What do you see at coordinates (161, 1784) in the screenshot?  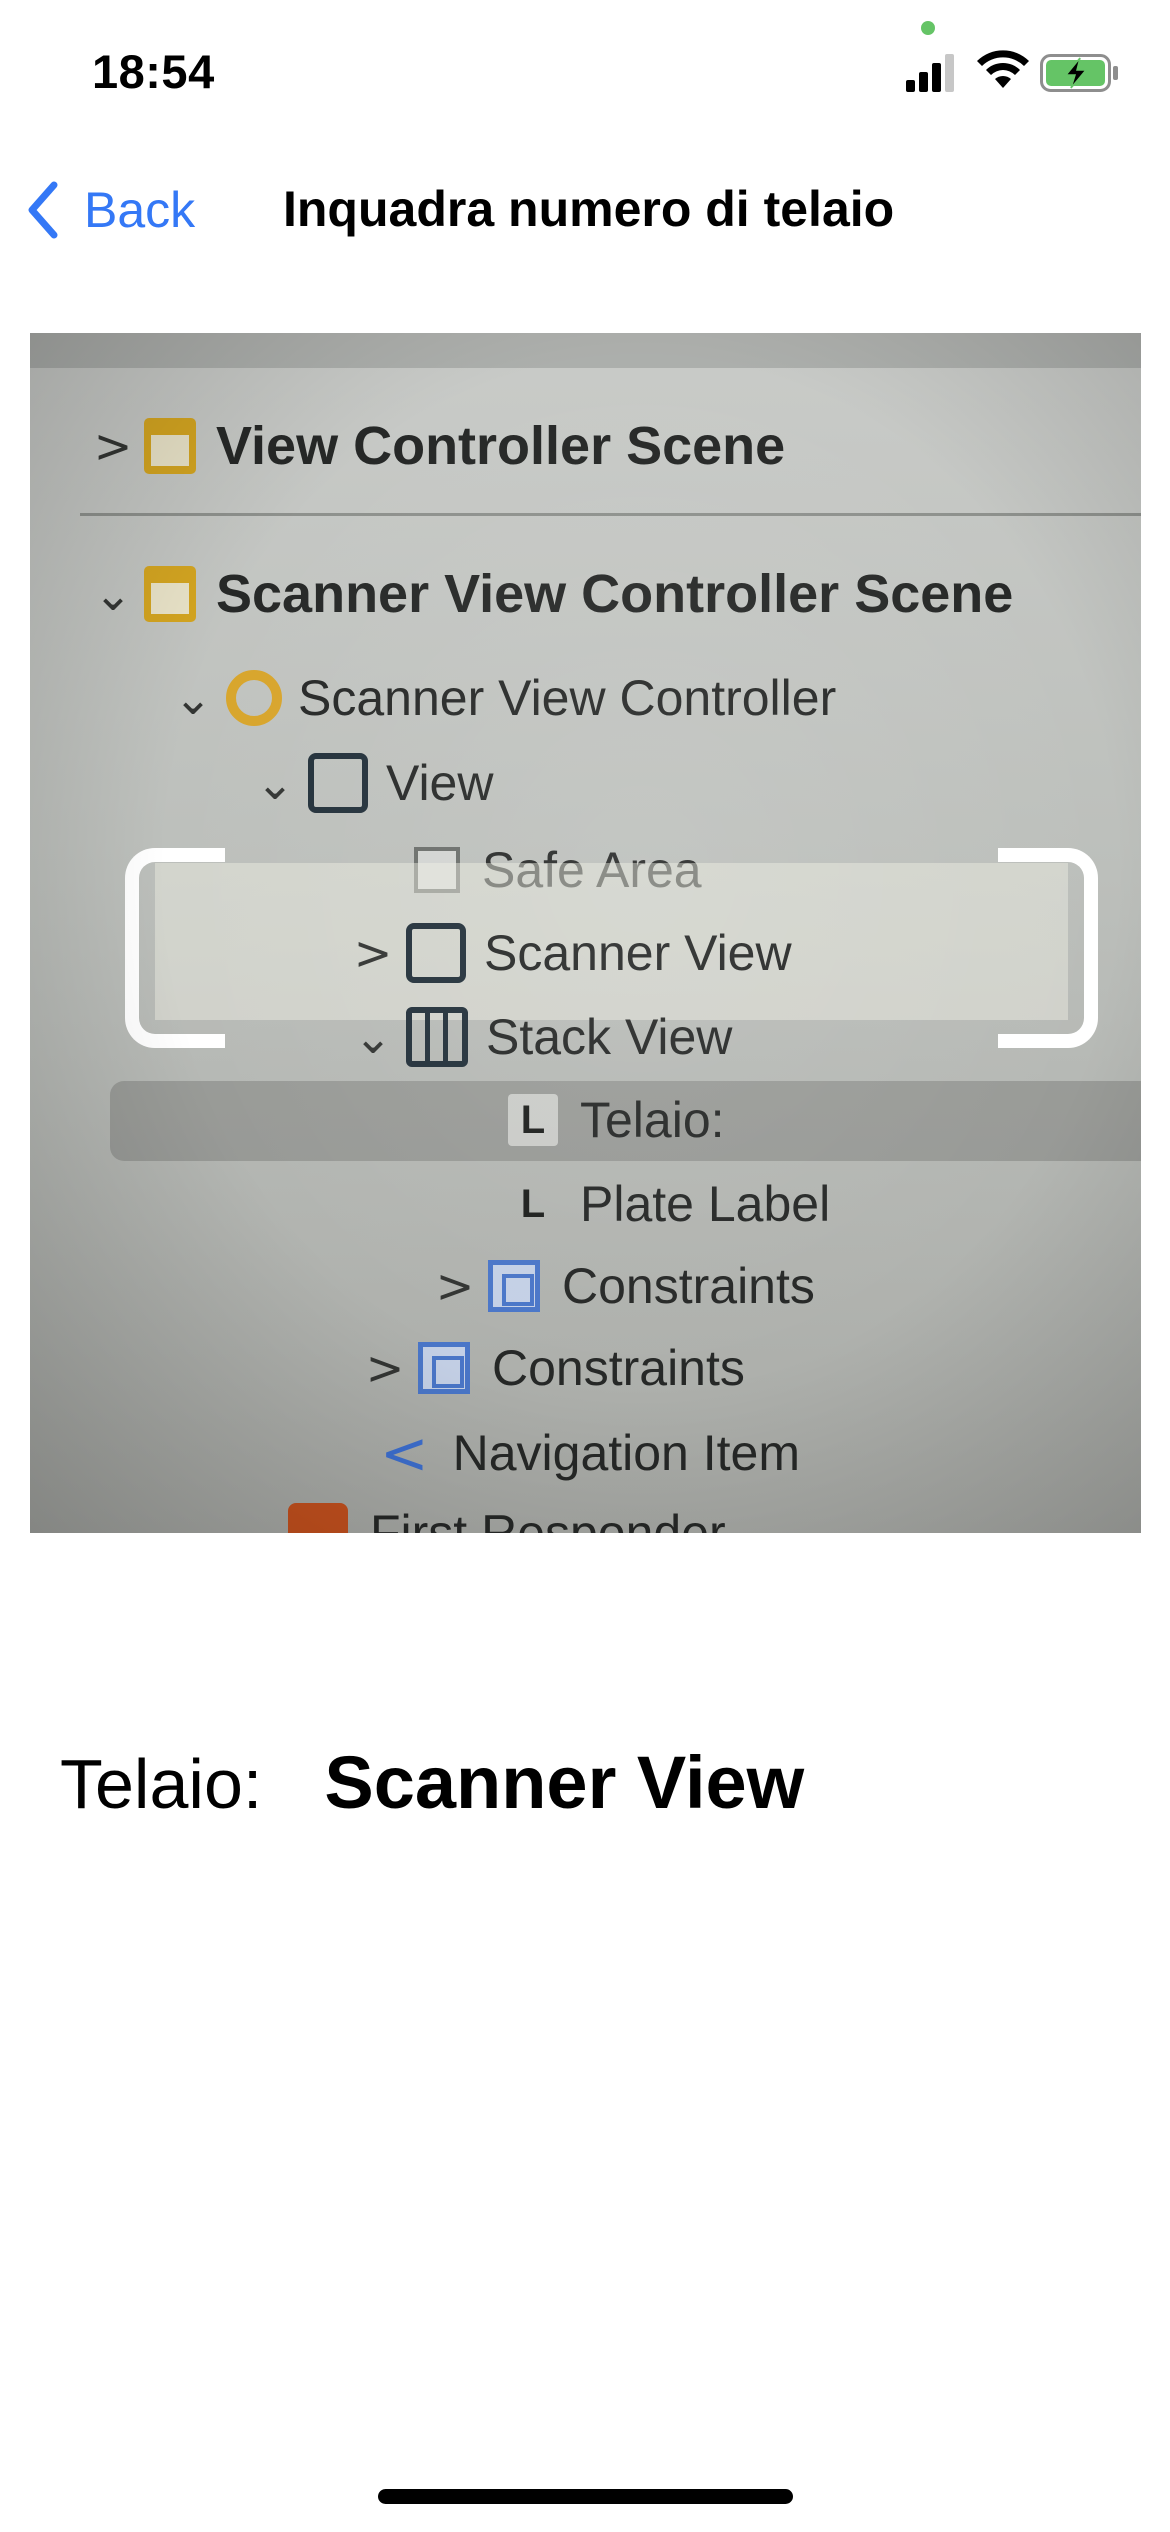 I see `result-label: Telaio:` at bounding box center [161, 1784].